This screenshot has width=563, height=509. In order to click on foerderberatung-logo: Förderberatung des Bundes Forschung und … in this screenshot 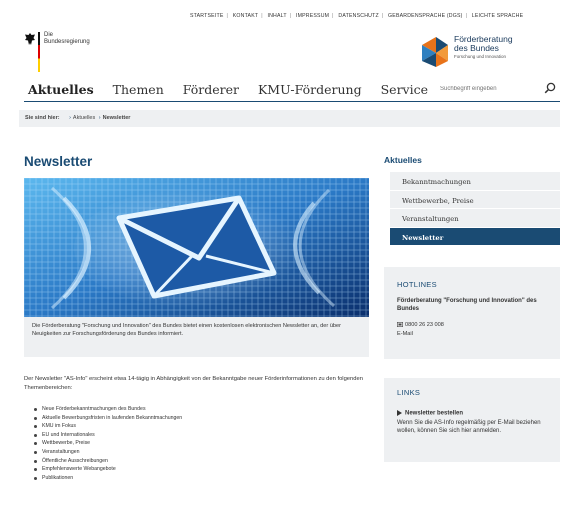, I will do `click(487, 53)`.